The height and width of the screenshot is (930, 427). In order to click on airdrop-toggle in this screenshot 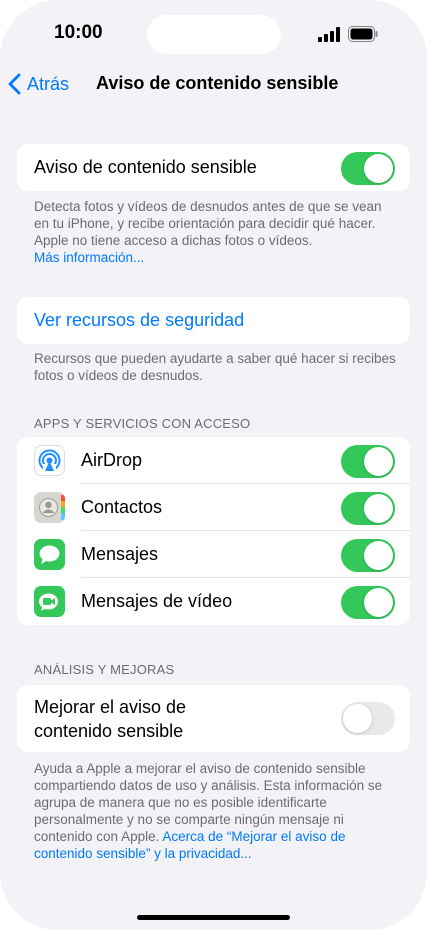, I will do `click(368, 461)`.